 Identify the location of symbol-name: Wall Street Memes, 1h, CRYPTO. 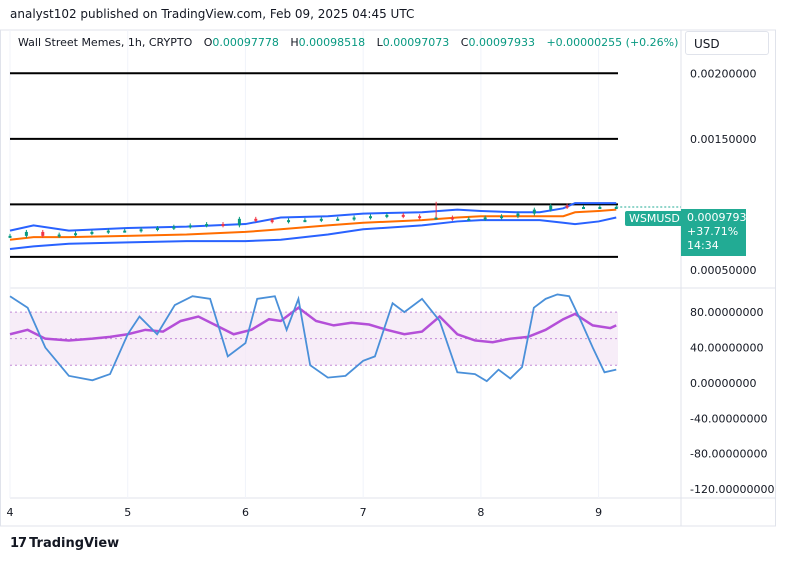
(105, 42).